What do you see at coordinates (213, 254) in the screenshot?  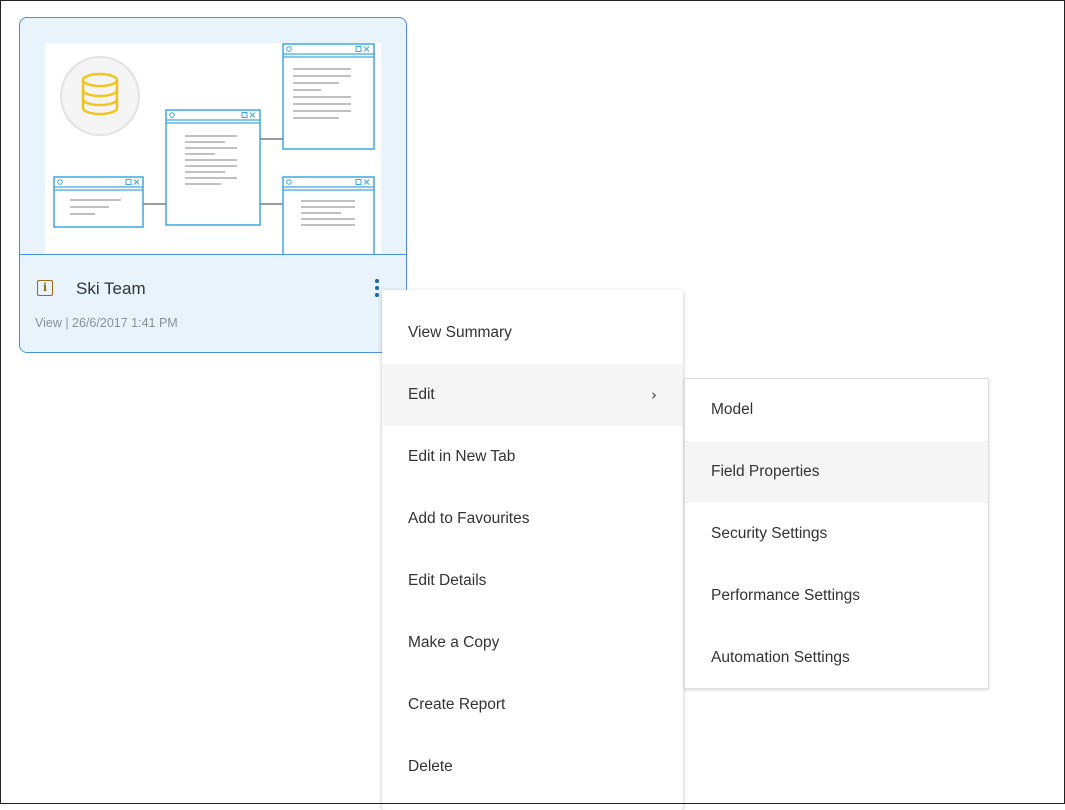 I see `card-divider` at bounding box center [213, 254].